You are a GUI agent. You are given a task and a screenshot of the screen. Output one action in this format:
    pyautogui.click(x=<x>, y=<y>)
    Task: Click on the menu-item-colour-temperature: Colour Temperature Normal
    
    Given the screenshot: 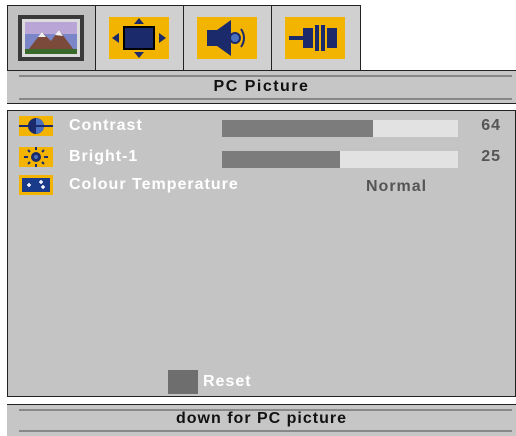 What is the action you would take?
    pyautogui.click(x=261, y=185)
    